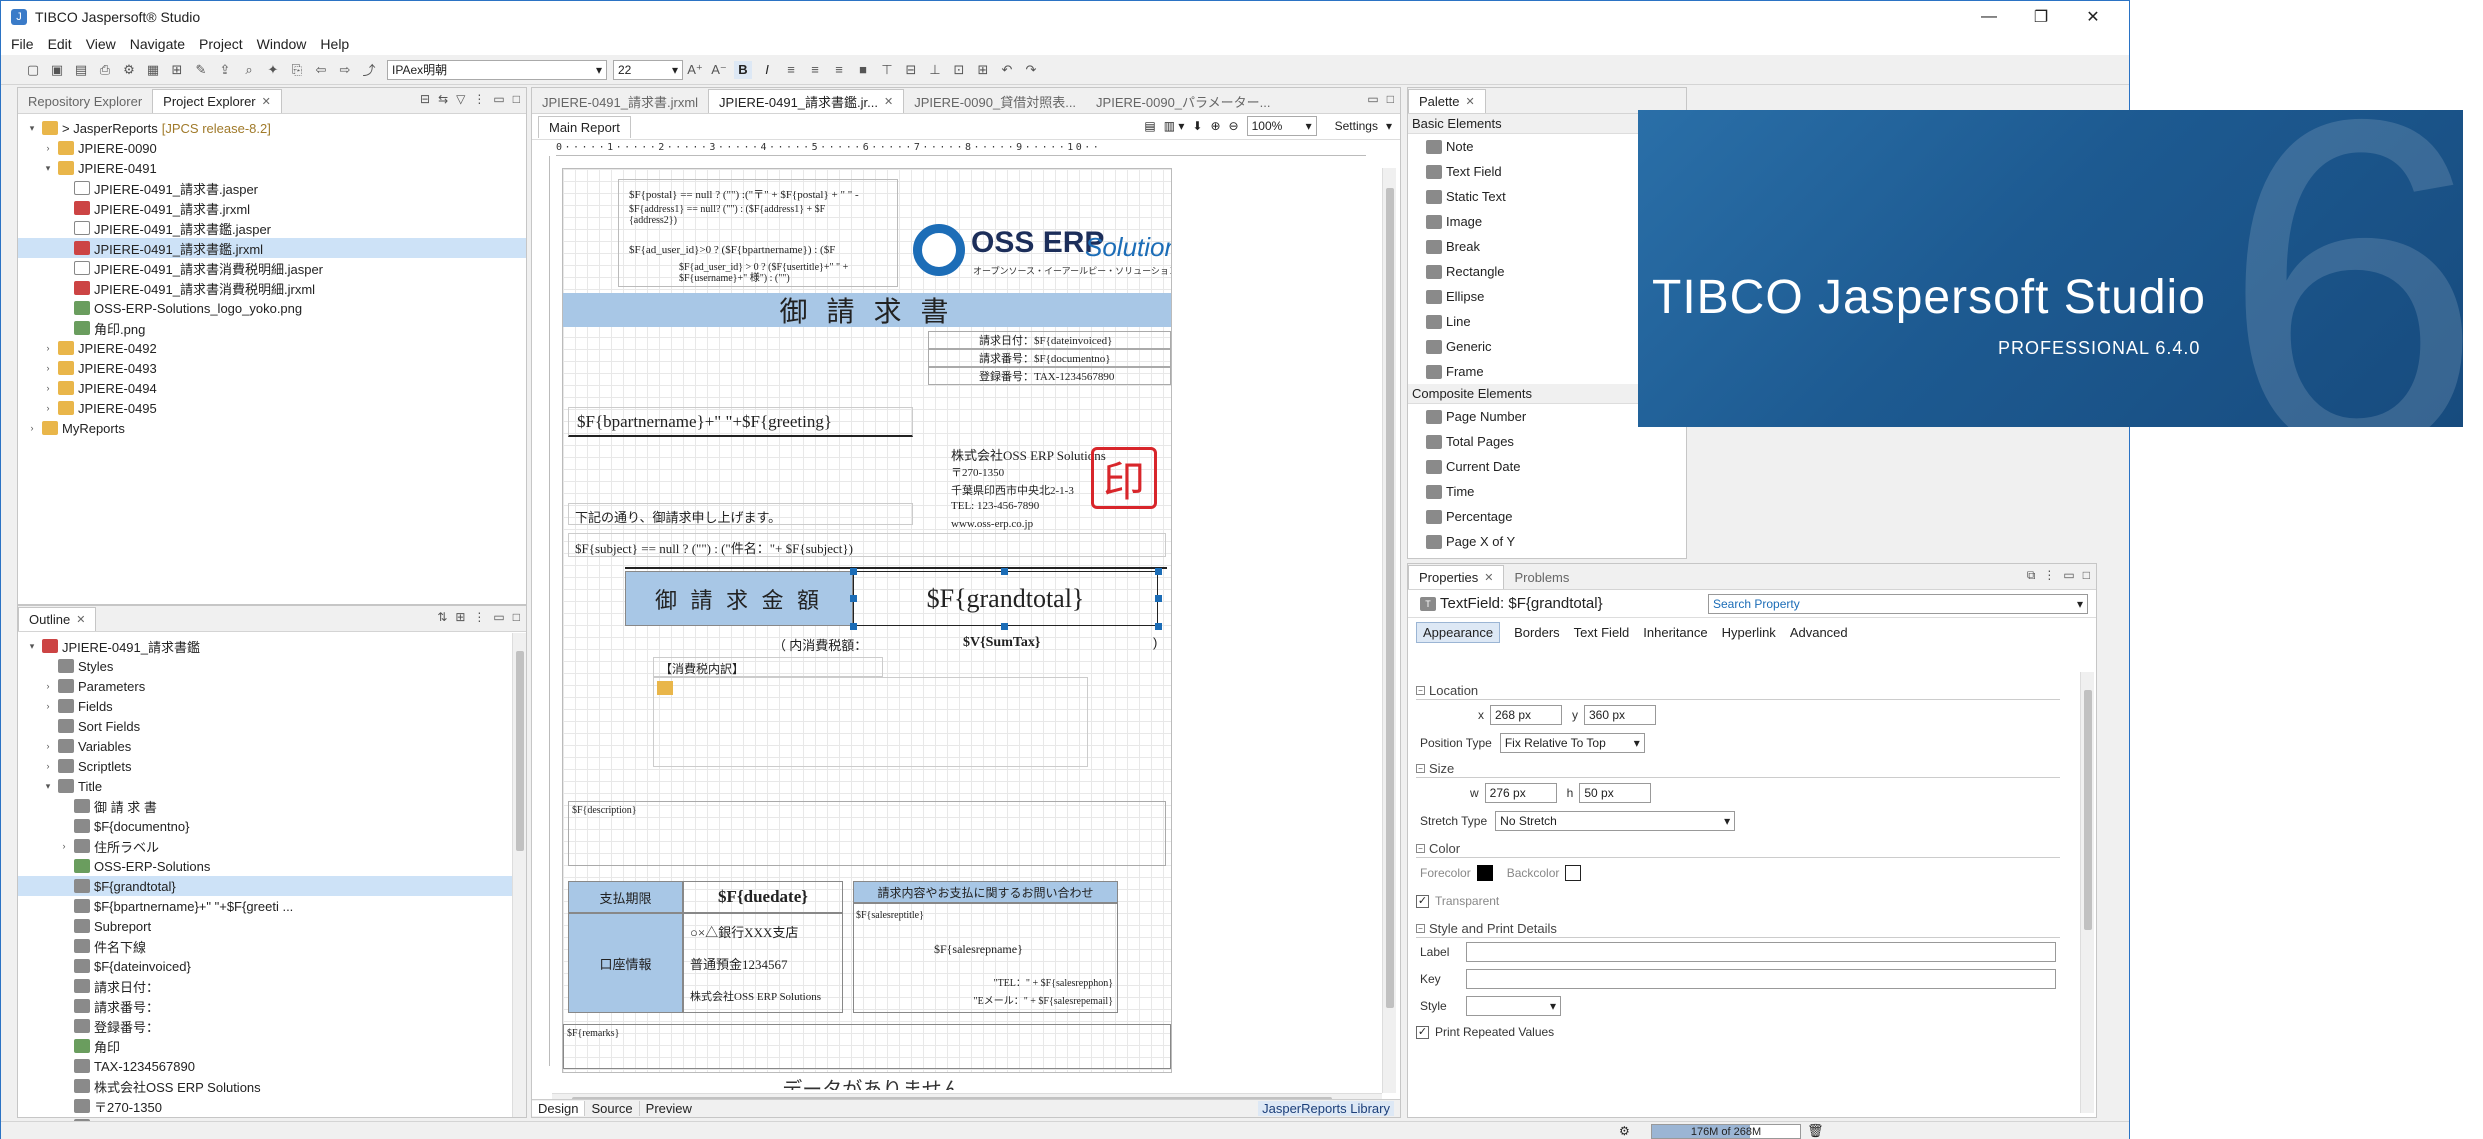 The height and width of the screenshot is (1139, 2483). I want to click on paste-icon: ⎘, so click(297, 70).